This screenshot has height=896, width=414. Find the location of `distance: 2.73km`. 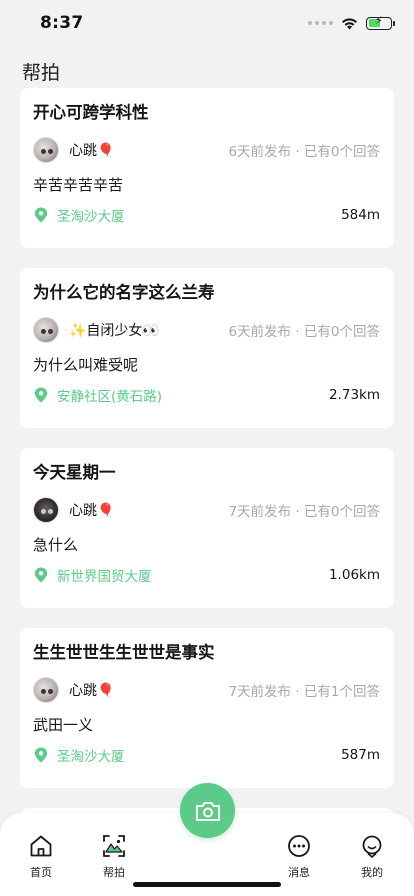

distance: 2.73km is located at coordinates (354, 395).